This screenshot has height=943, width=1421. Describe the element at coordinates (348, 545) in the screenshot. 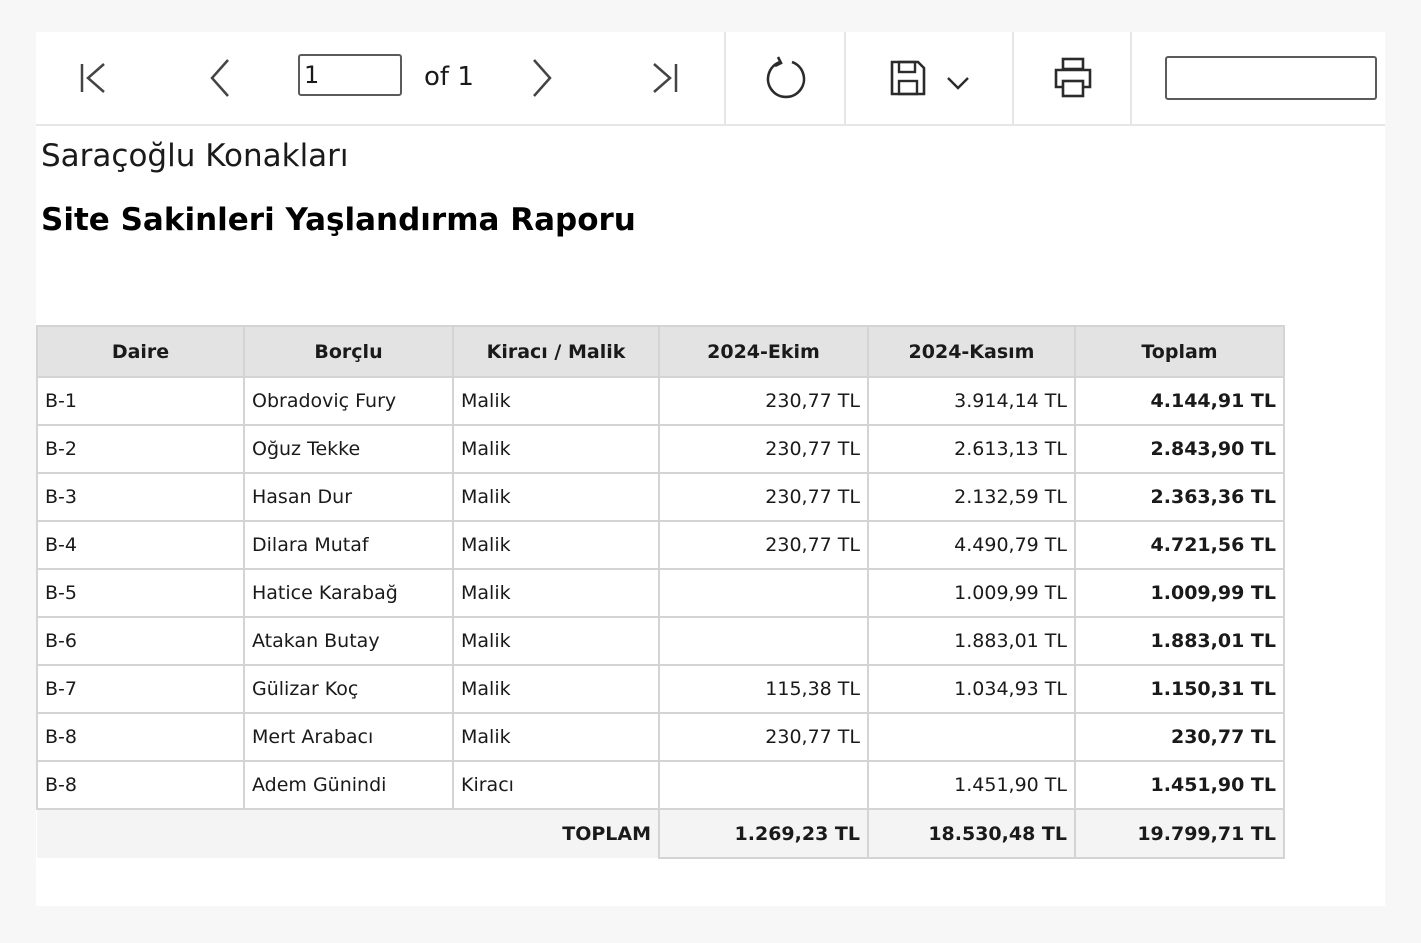

I see `cell-borclu: Dilara Mutaf` at that location.